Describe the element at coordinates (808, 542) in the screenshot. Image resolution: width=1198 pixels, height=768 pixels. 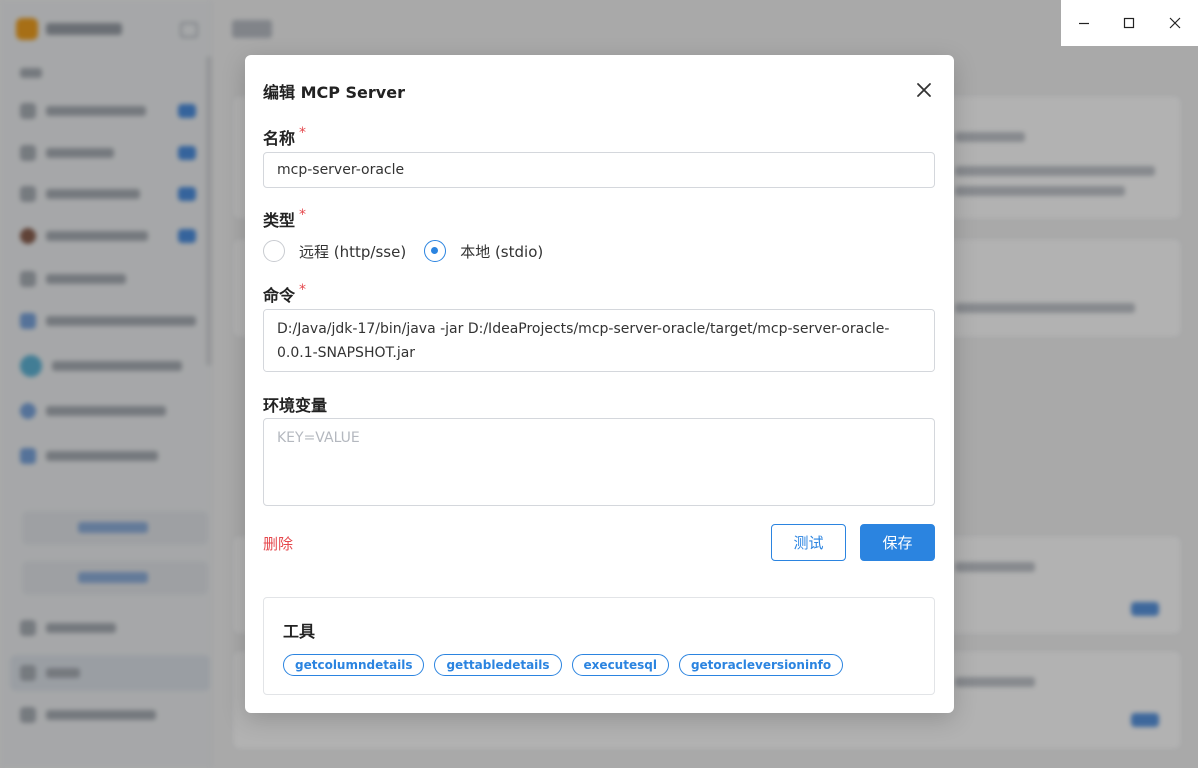
I see `test-button: 测试` at that location.